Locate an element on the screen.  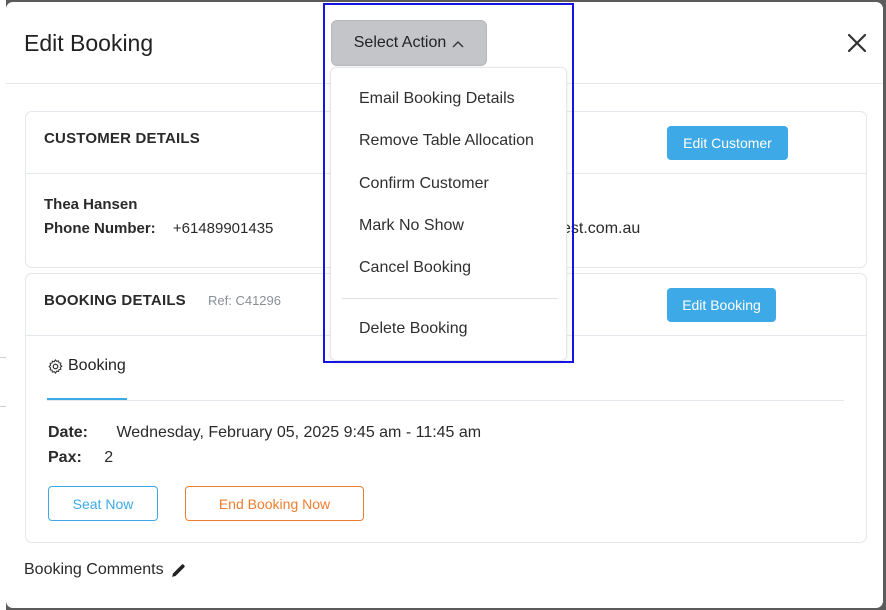
menu-item-mark-no-show: Mark No Show is located at coordinates (411, 226).